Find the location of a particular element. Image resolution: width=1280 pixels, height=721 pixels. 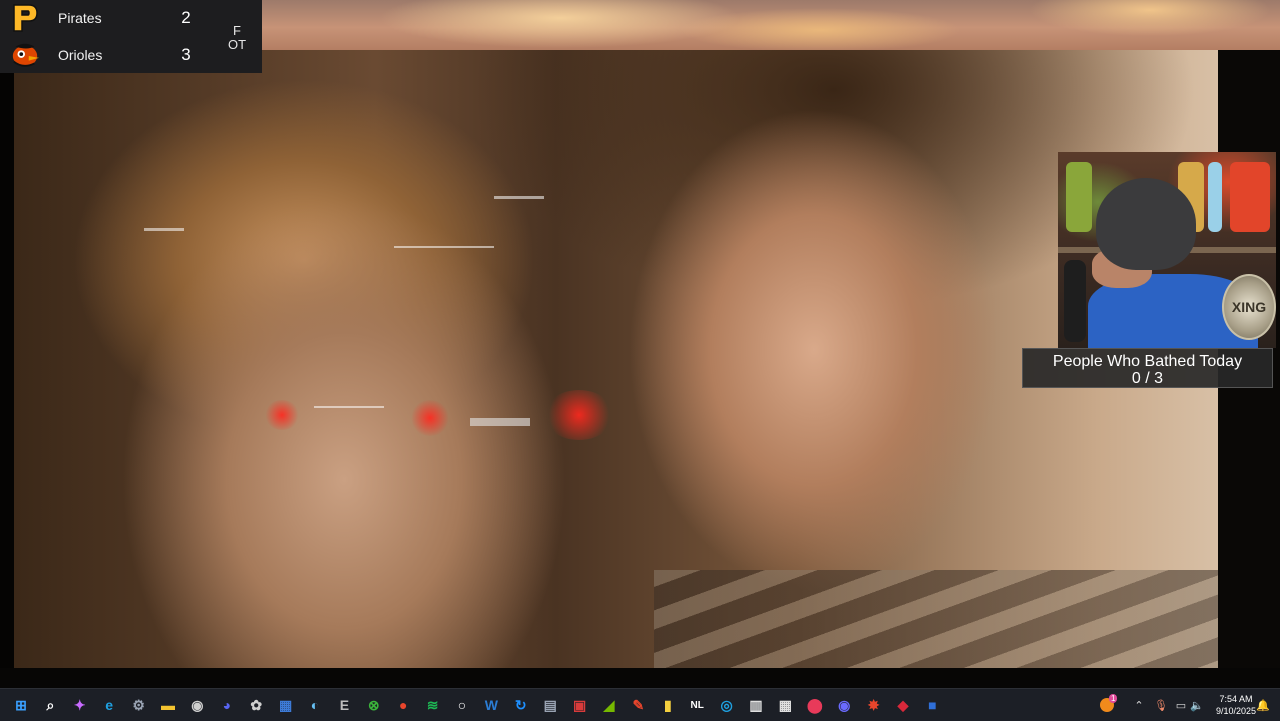

refresh-app-icon: ↻ is located at coordinates (521, 705).